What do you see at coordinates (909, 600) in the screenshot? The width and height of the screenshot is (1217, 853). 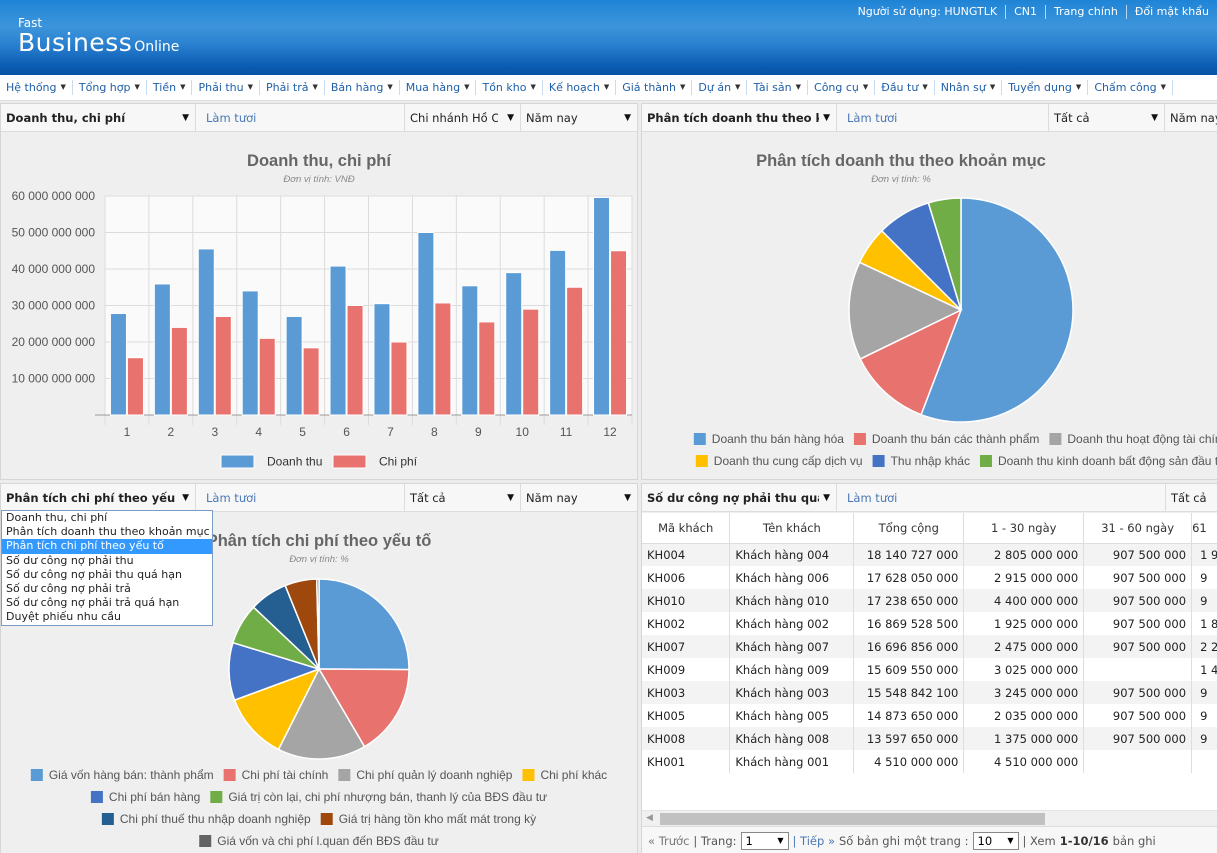 I see `table-cell: 17 238 650 000` at bounding box center [909, 600].